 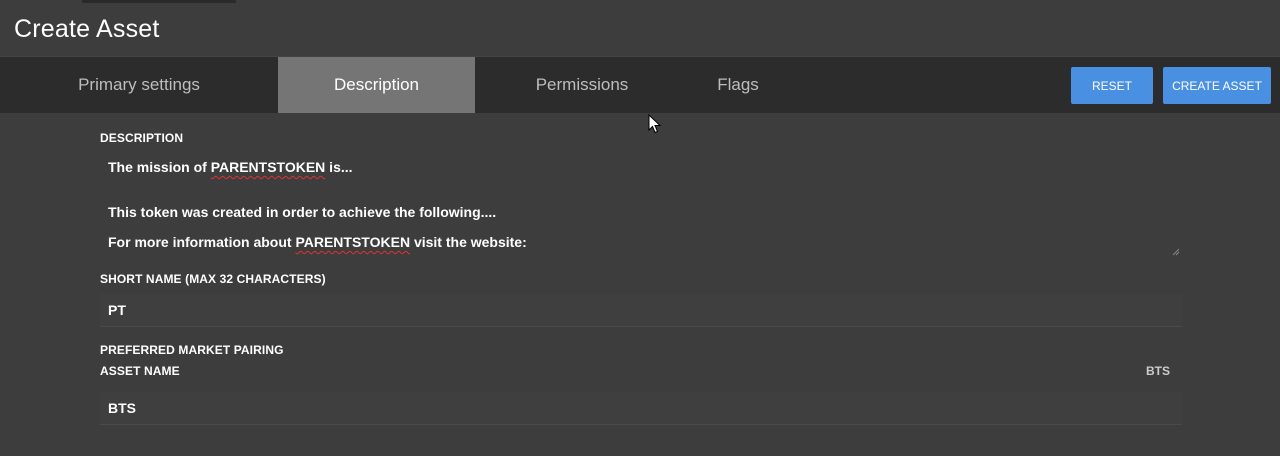 What do you see at coordinates (142, 138) in the screenshot?
I see `description-label: DESCRIPTION` at bounding box center [142, 138].